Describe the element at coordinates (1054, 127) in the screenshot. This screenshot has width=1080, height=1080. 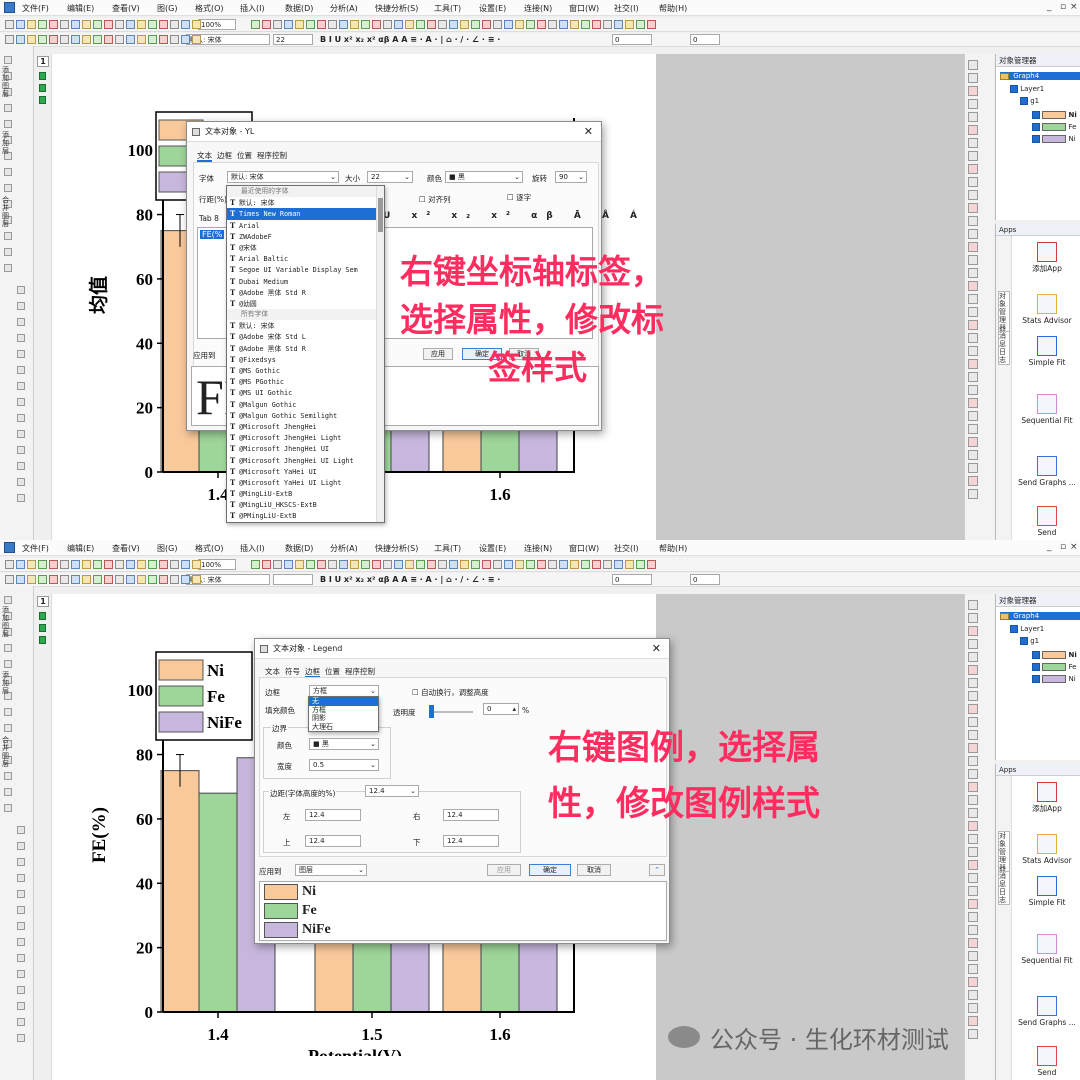
I see `tree-plot-item: Fe` at that location.